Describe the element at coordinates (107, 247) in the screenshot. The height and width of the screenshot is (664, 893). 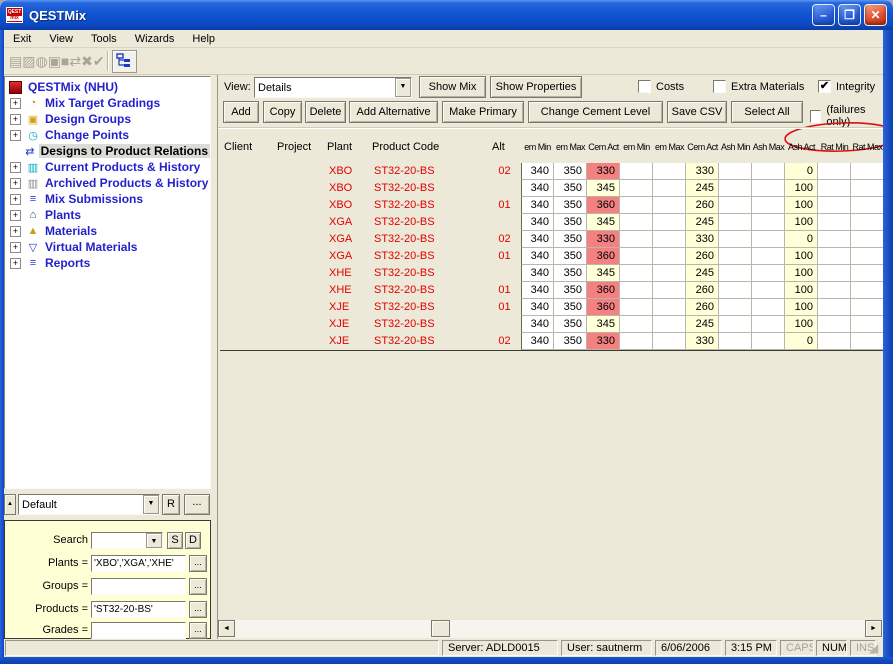
I see `tree-item-virtual-materials: + ▽ Virtual Materials` at that location.